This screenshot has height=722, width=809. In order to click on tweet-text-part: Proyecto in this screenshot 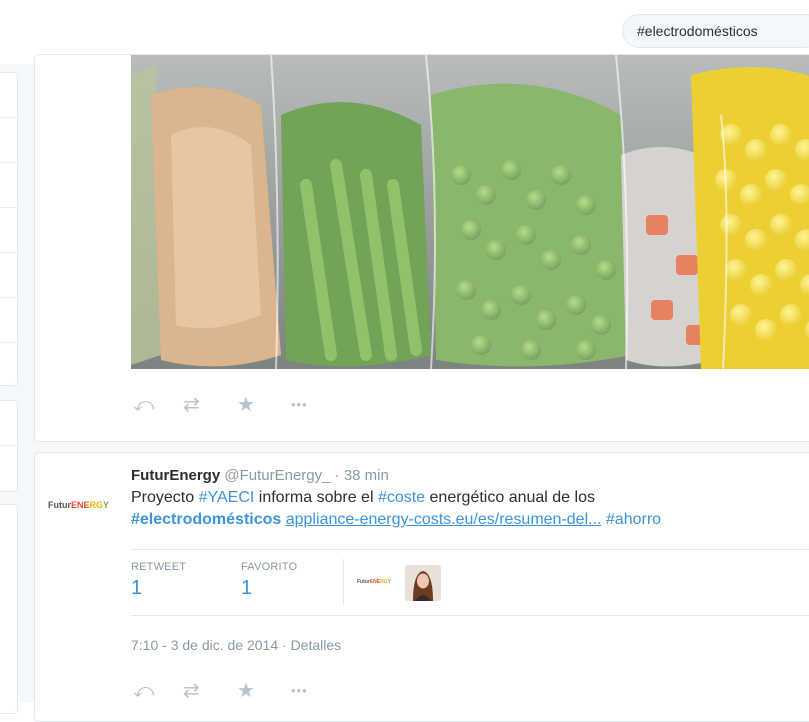, I will do `click(165, 497)`.